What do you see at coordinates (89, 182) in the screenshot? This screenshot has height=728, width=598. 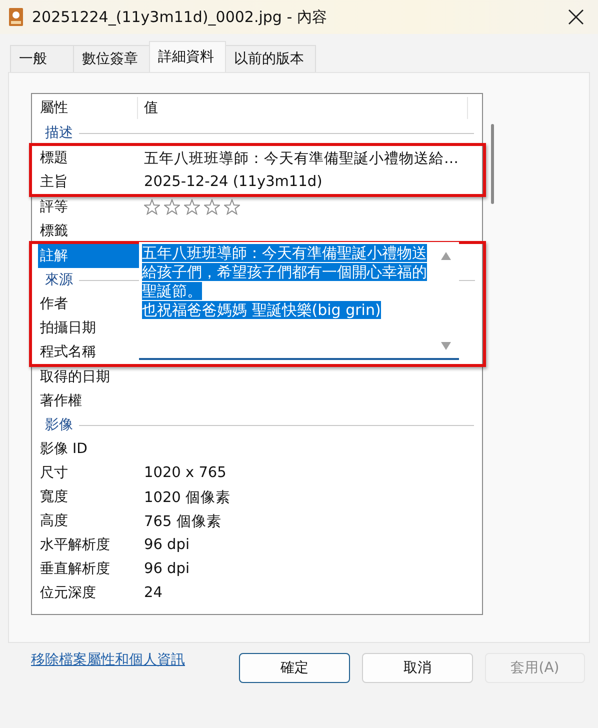 I see `property-name: 主旨` at bounding box center [89, 182].